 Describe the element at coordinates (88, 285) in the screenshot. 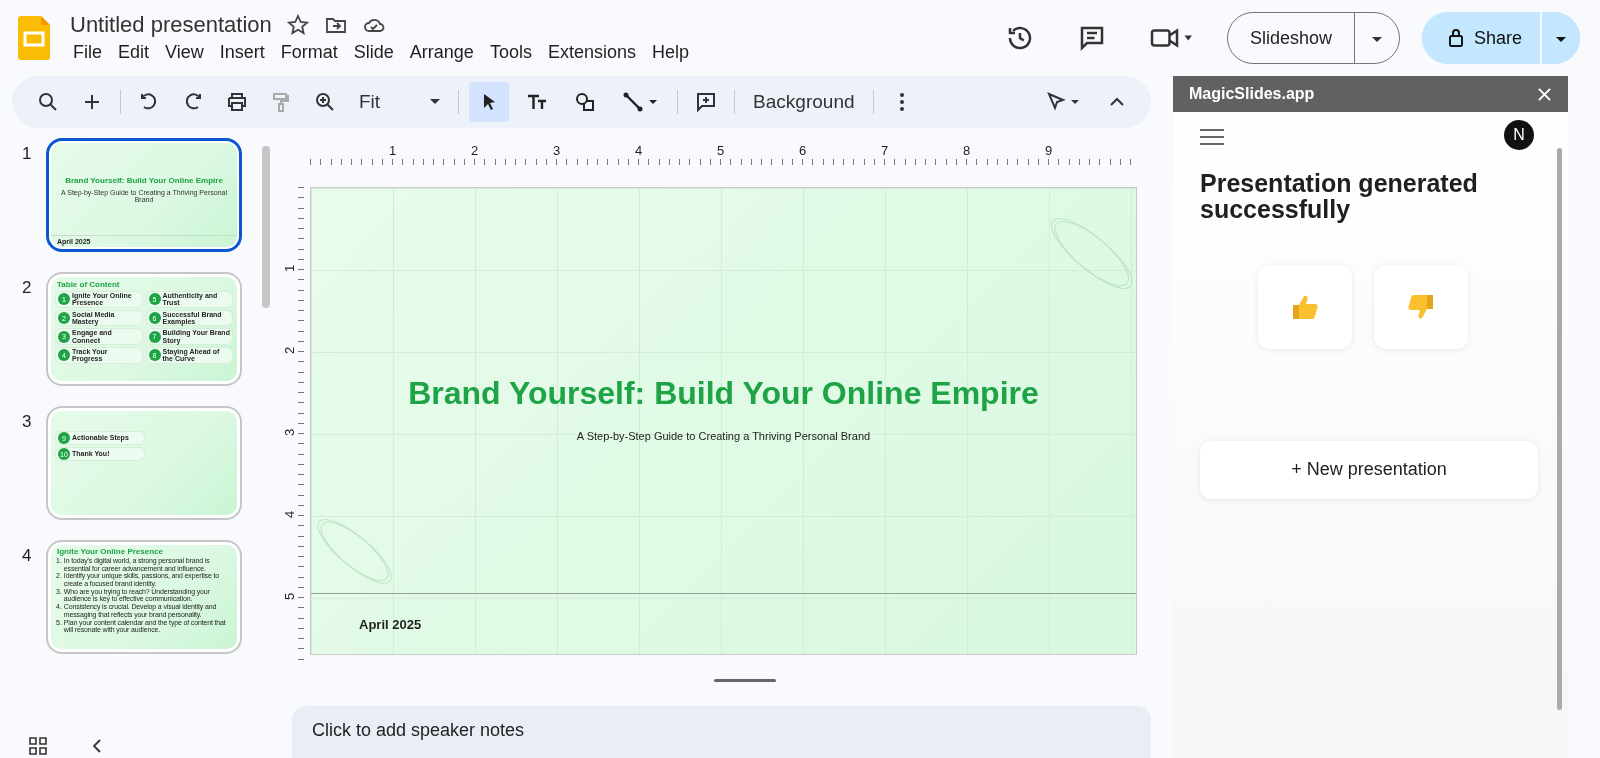

I see `thumbnail-title: Table of Content` at that location.